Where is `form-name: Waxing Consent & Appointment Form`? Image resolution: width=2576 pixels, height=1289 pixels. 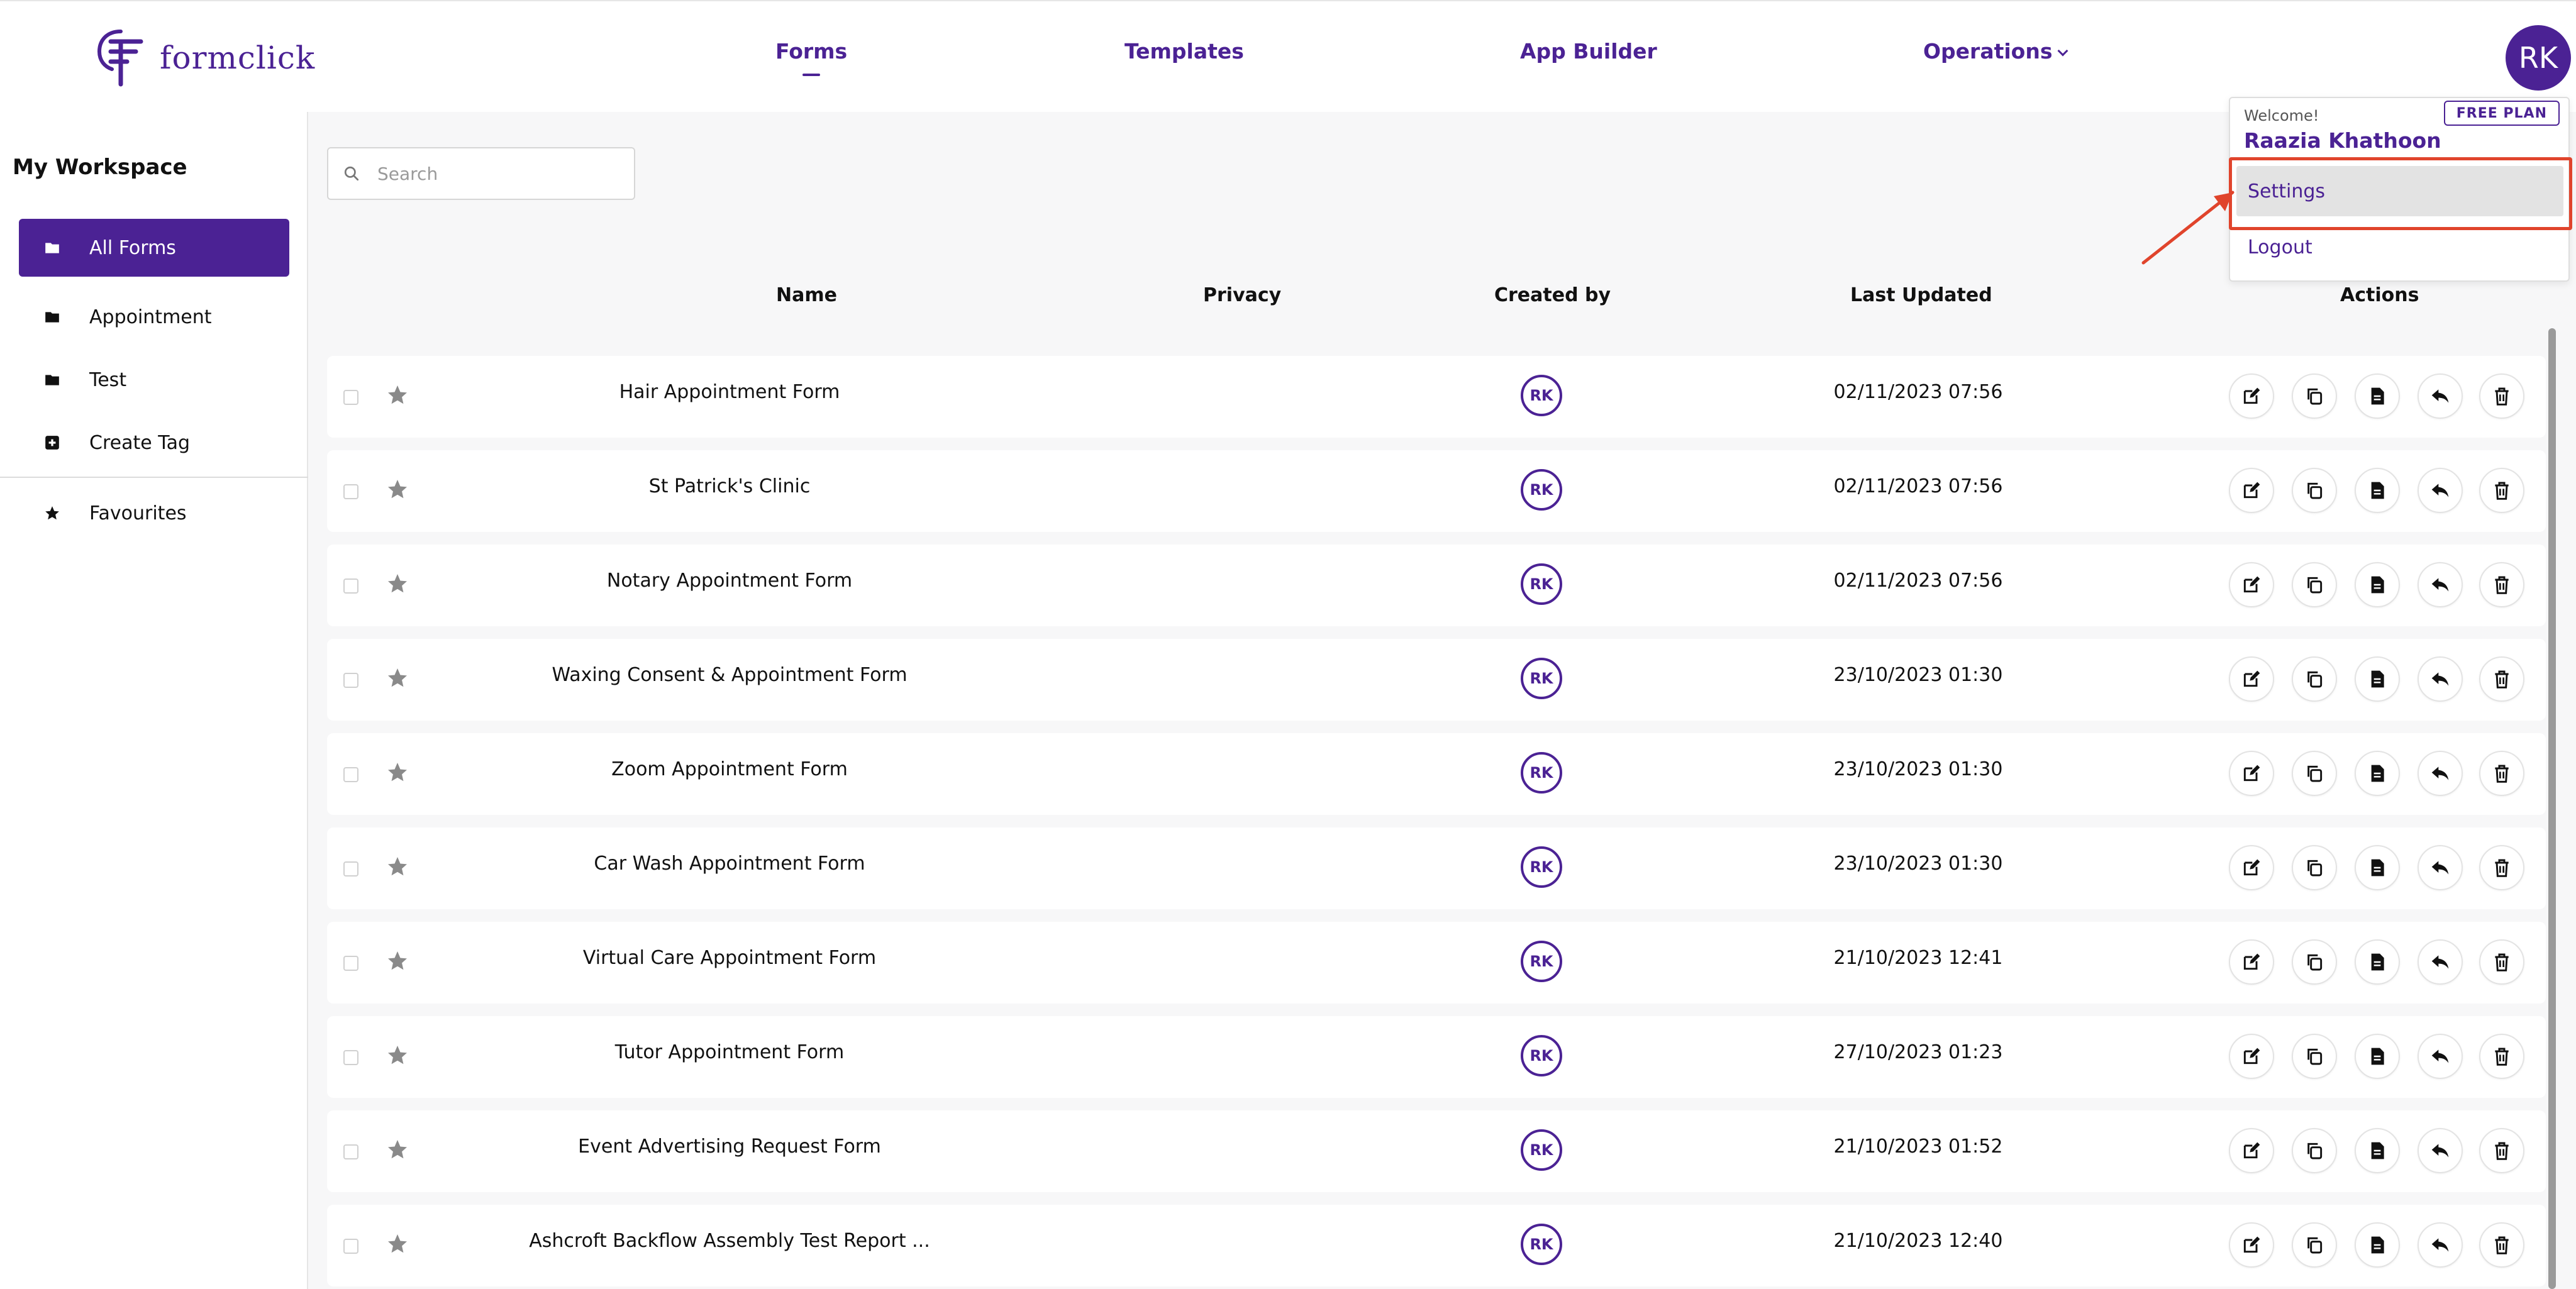
form-name: Waxing Consent & Appointment Form is located at coordinates (729, 675).